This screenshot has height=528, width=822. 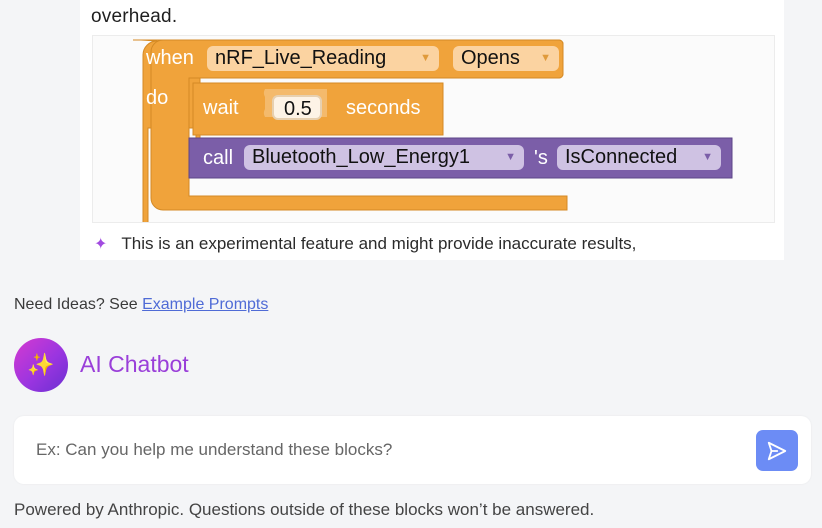 I want to click on method-value: IsConnected, so click(x=621, y=157).